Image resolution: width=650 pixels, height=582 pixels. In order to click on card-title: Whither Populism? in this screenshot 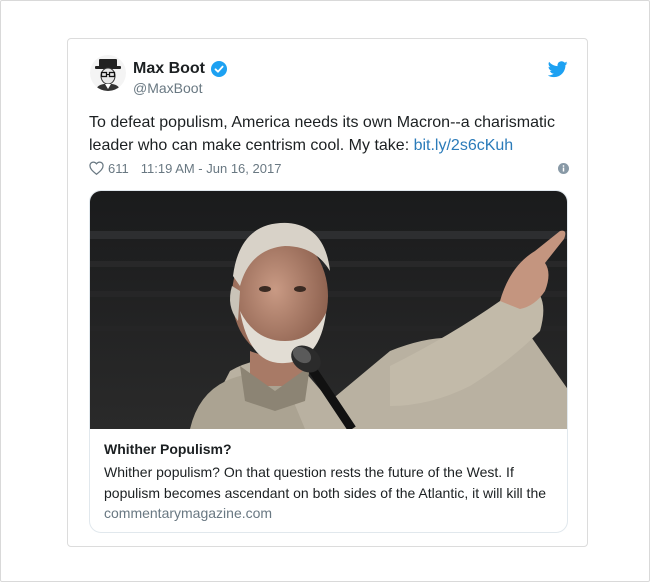, I will do `click(168, 449)`.